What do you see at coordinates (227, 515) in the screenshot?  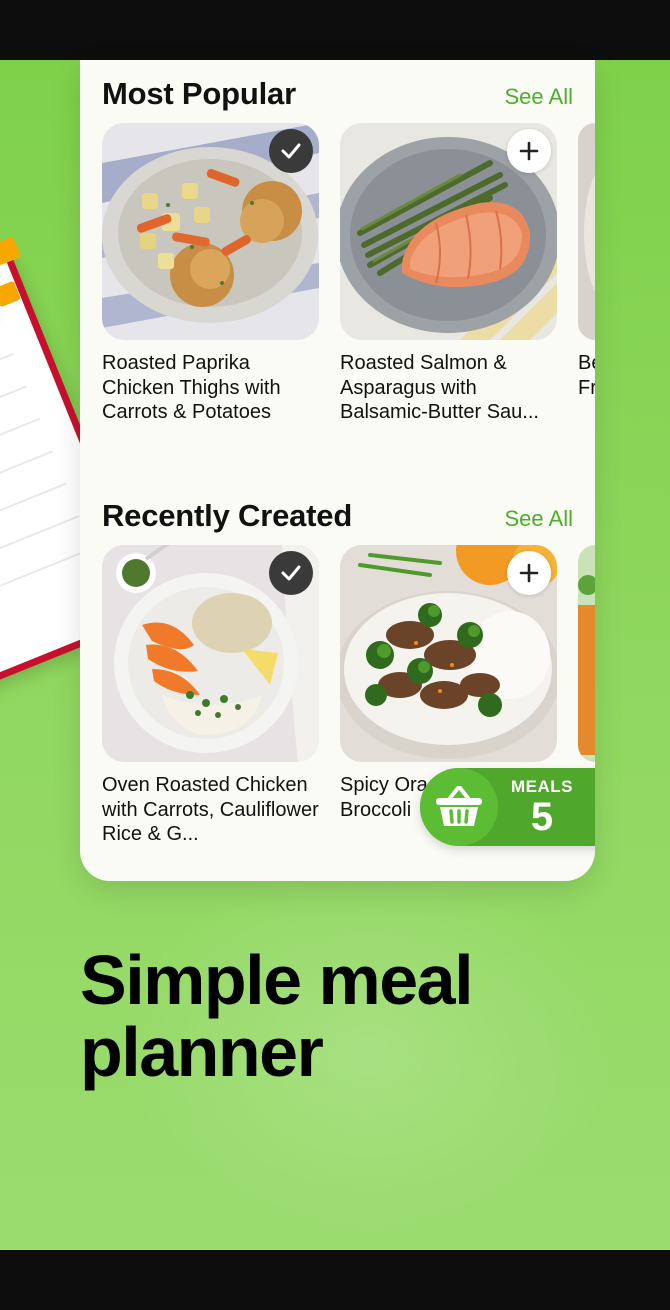 I see `section-title-recently-created: Recently Created` at bounding box center [227, 515].